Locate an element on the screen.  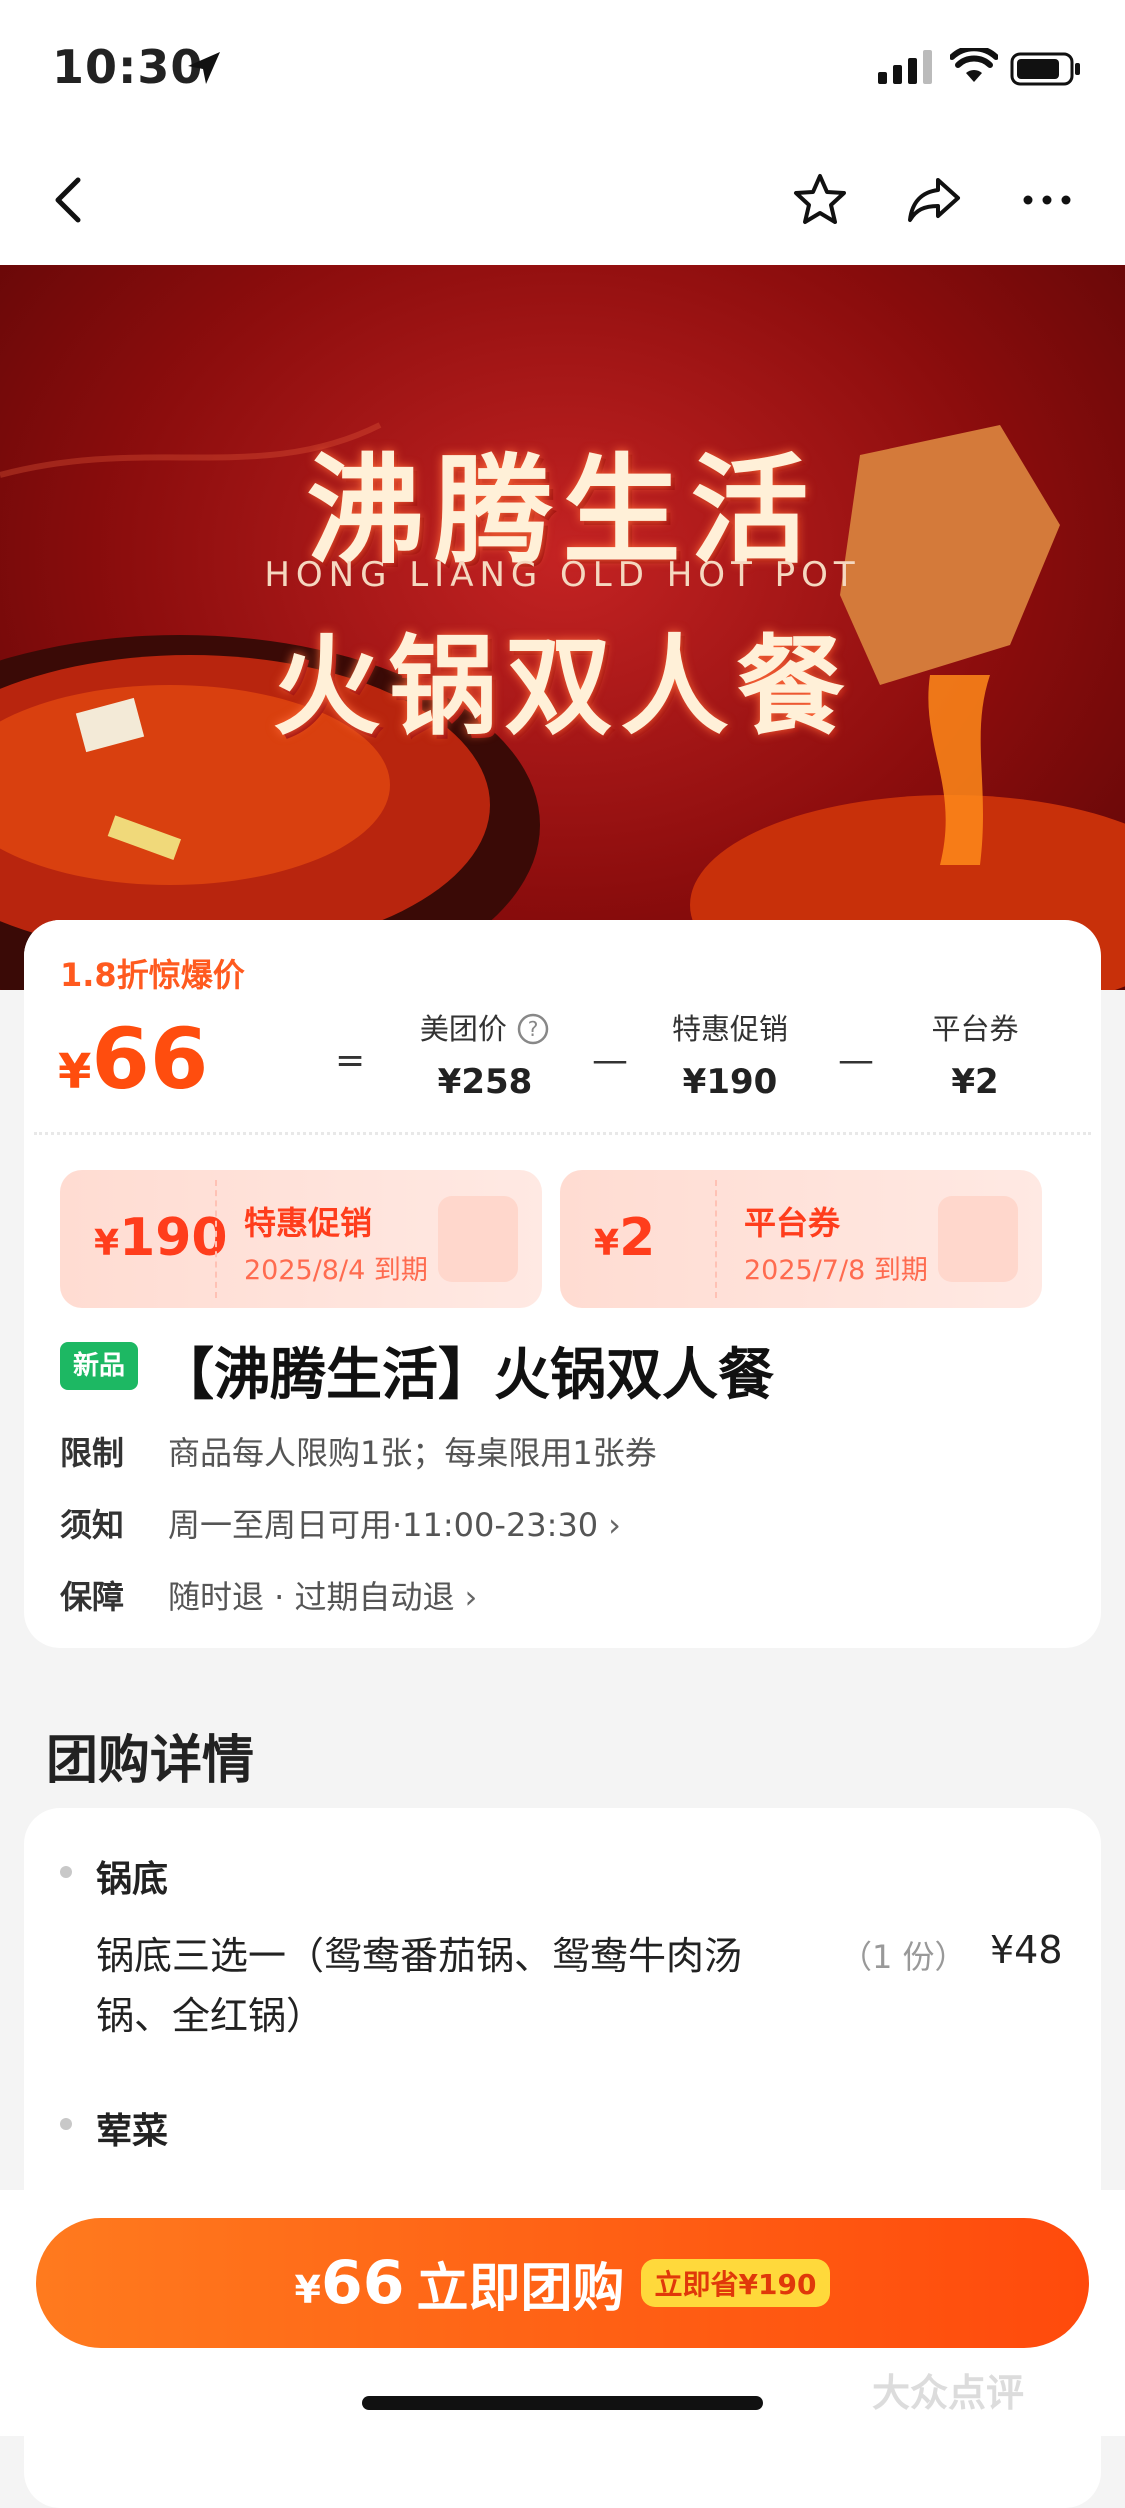
info-row-notice: 须知 周一至周日可用·11:00-23:30 › is located at coordinates (340, 1523).